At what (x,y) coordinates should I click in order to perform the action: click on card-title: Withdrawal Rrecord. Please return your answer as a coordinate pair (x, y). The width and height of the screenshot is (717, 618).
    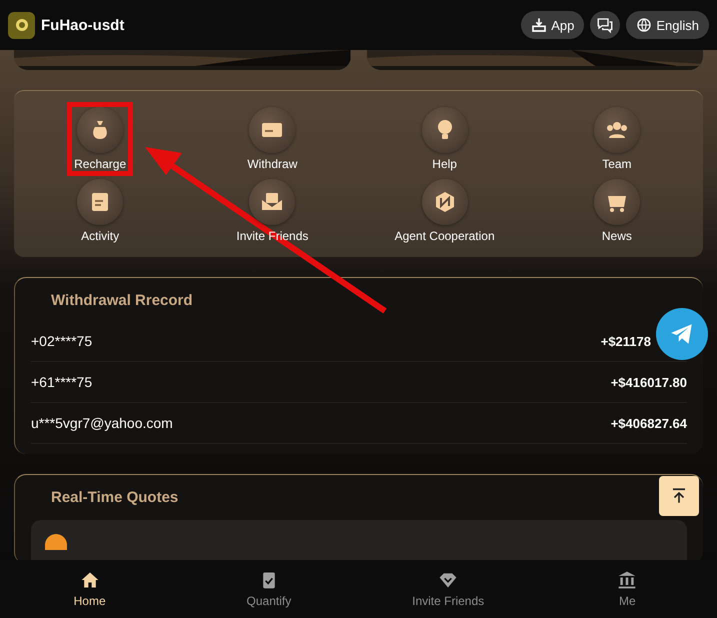
    Looking at the image, I should click on (122, 301).